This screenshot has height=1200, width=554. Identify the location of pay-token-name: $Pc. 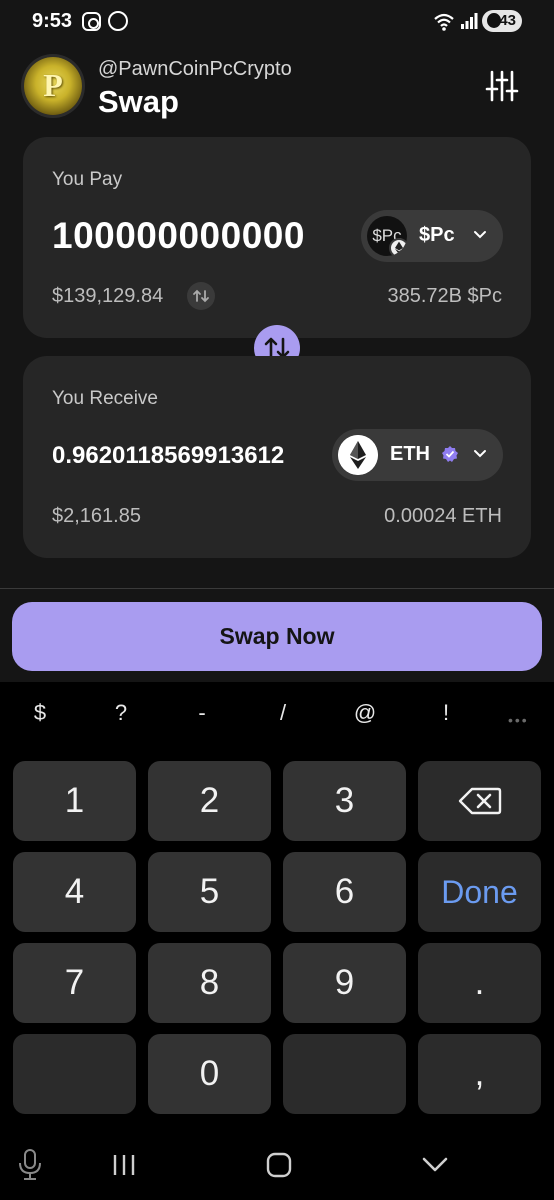
(437, 235).